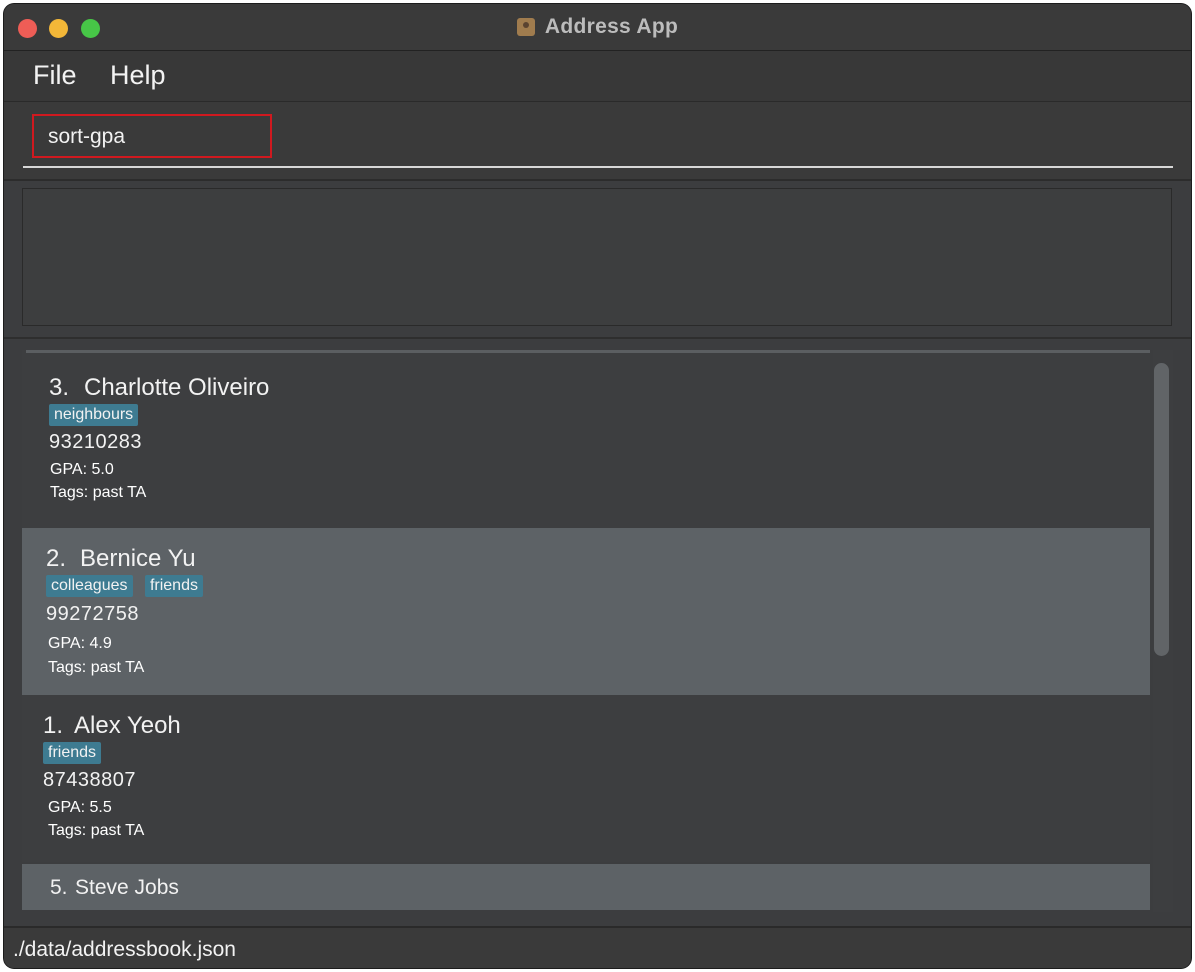  Describe the element at coordinates (1161, 509) in the screenshot. I see `list-scrollbar-thumb` at that location.